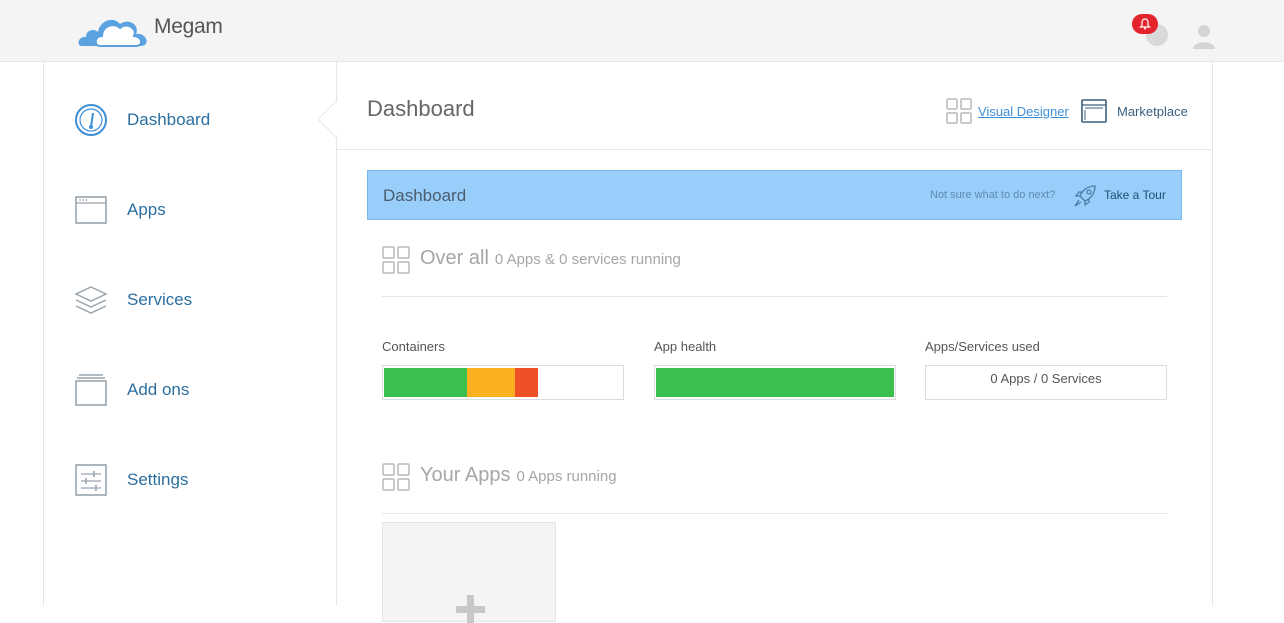  I want to click on plus-icon, so click(470, 609).